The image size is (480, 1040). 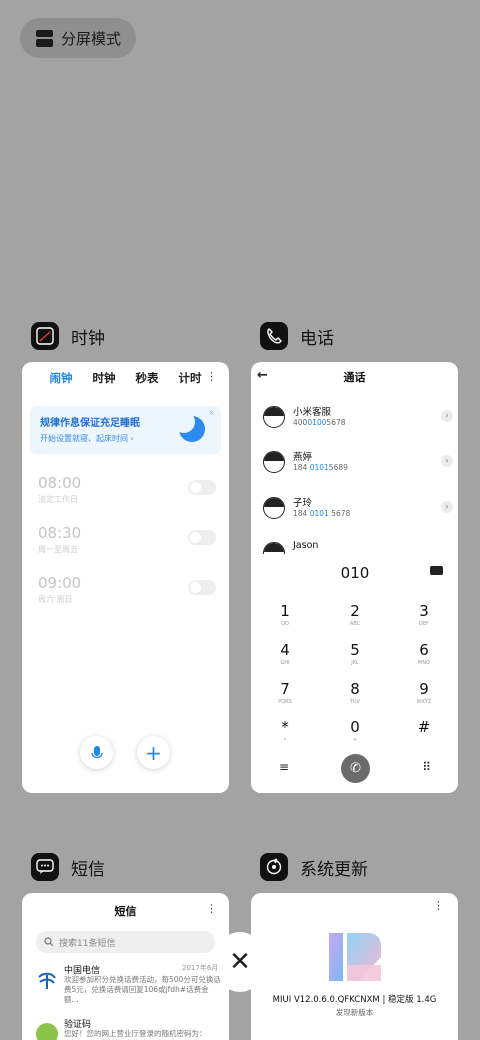 I want to click on contact-name: 小米客服, so click(x=312, y=412).